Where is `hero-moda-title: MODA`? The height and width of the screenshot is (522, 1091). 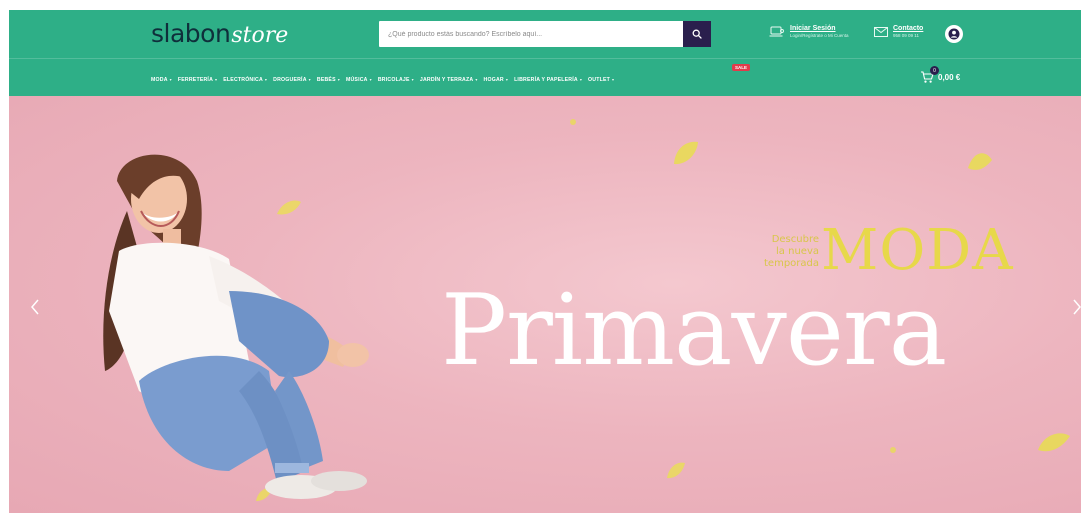
hero-moda-title: MODA is located at coordinates (917, 250).